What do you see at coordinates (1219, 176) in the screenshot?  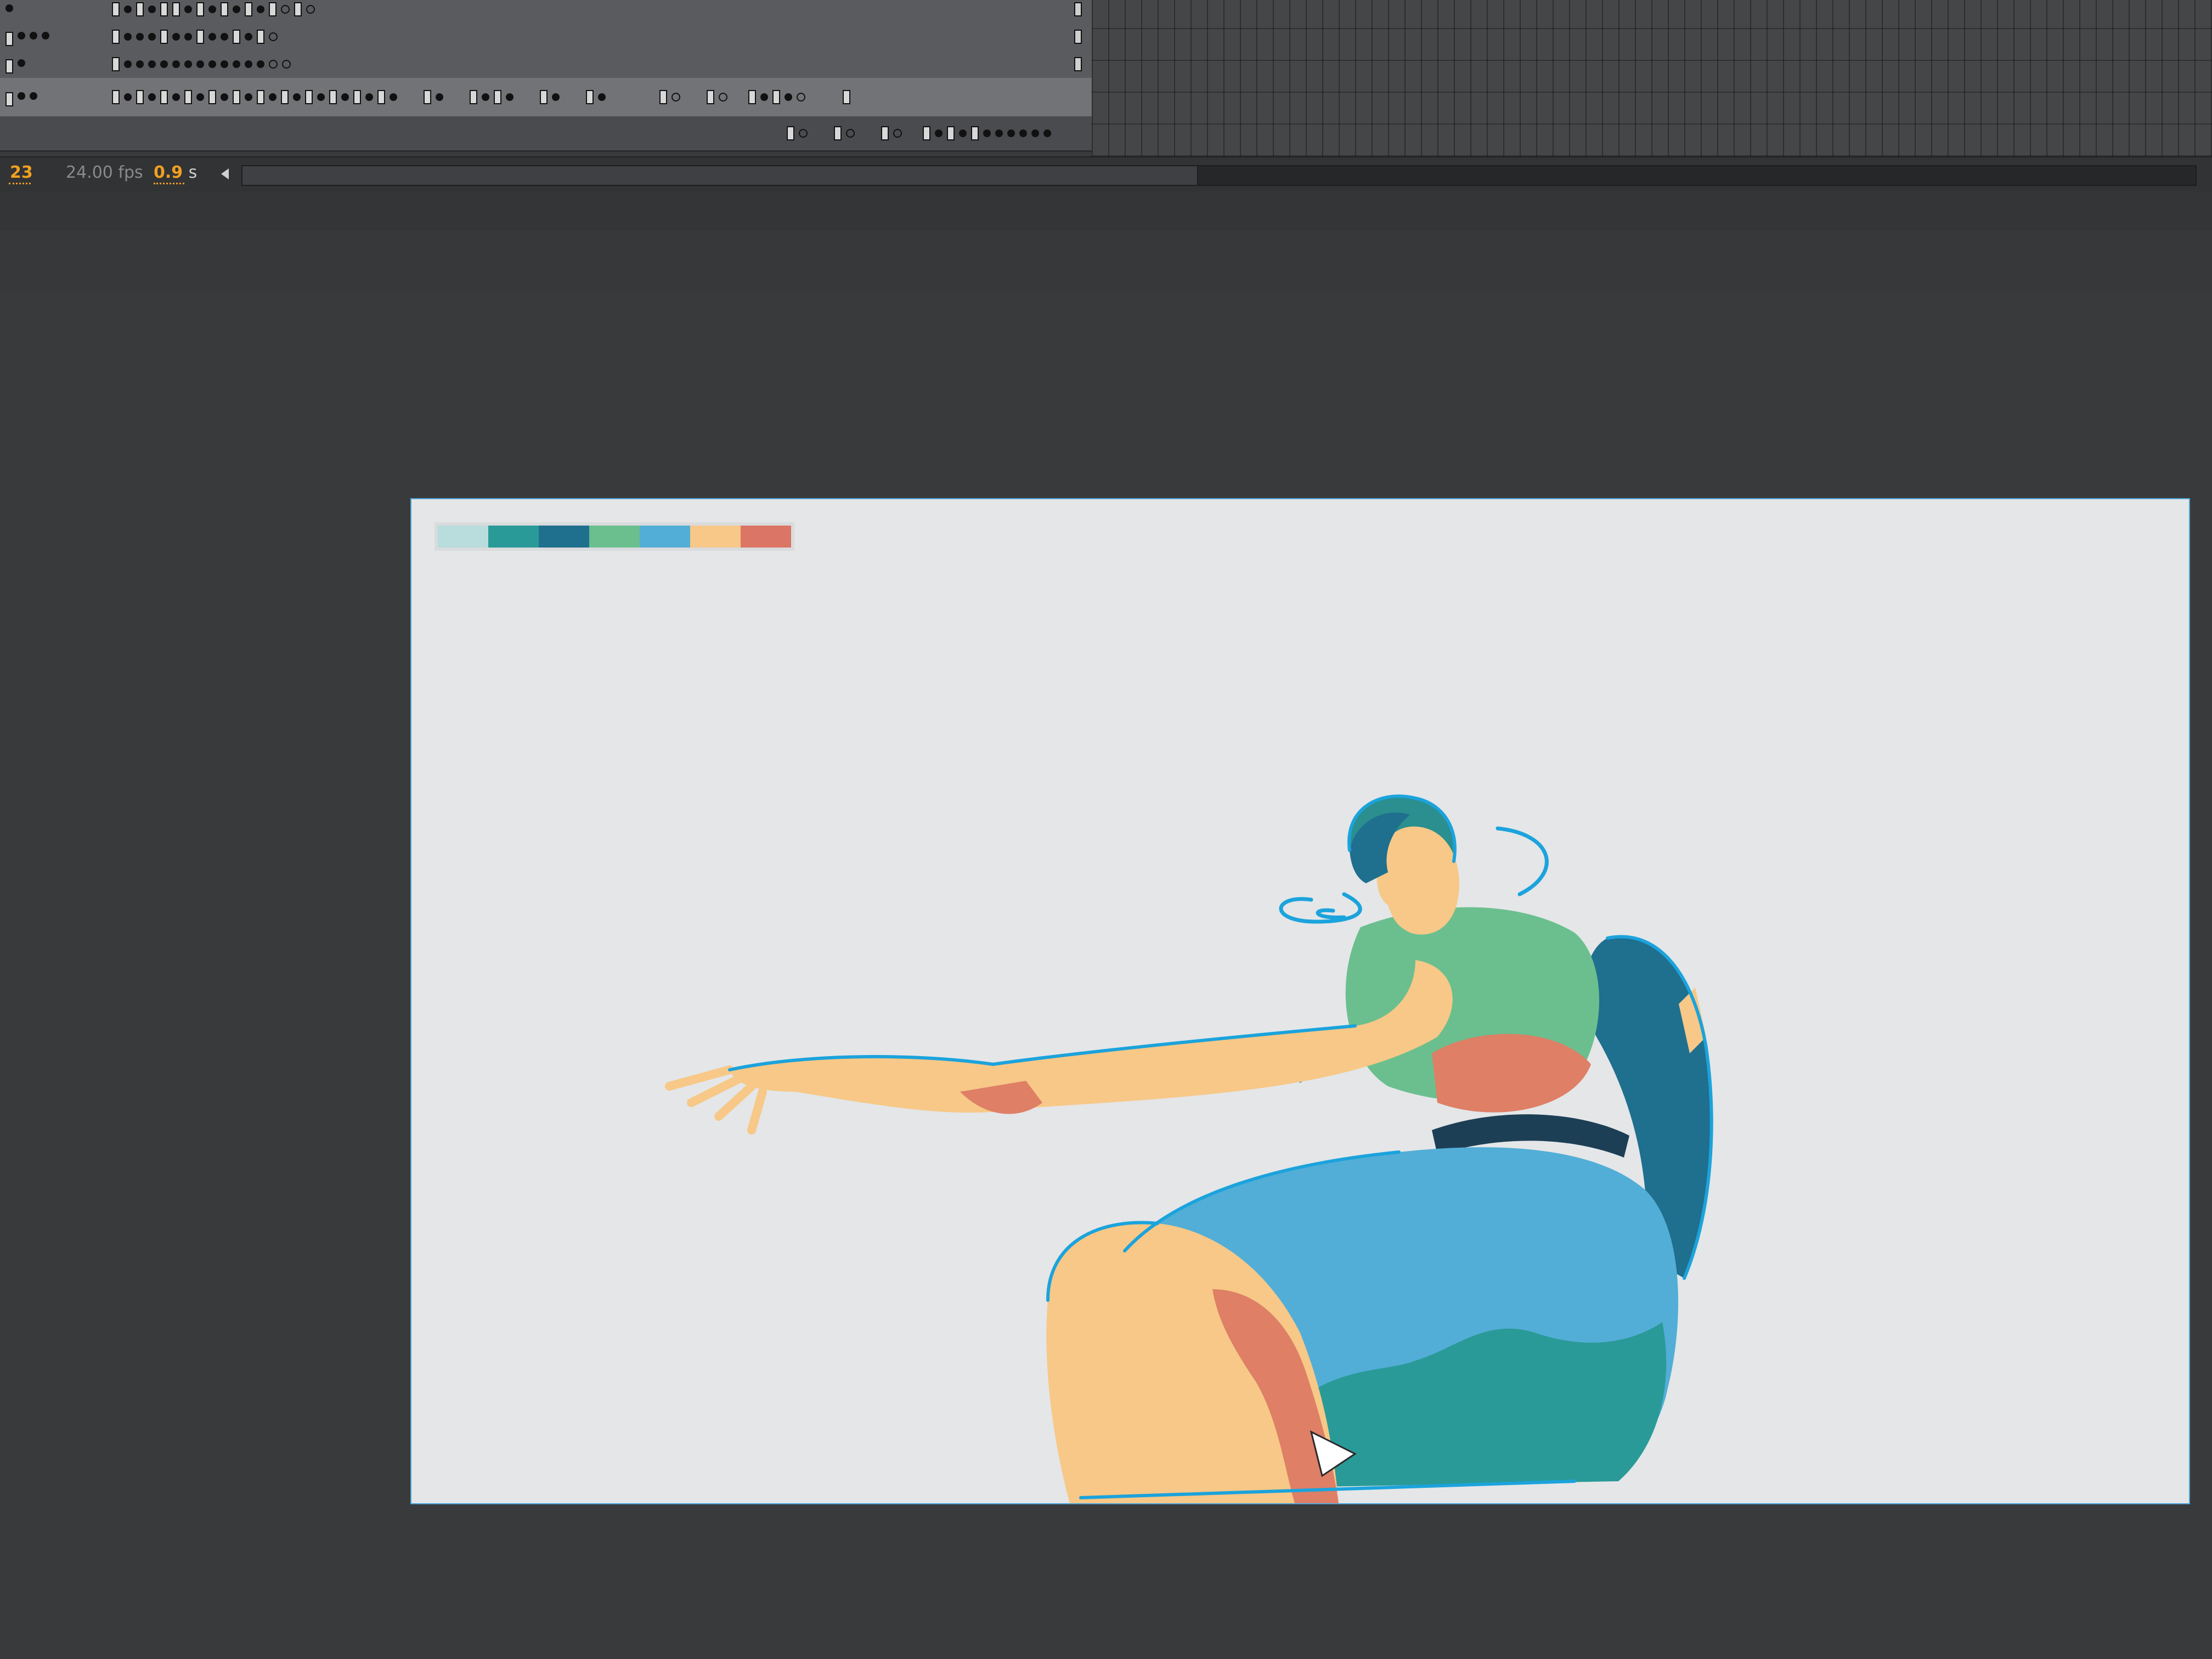 I see `timeline-scrollbar` at bounding box center [1219, 176].